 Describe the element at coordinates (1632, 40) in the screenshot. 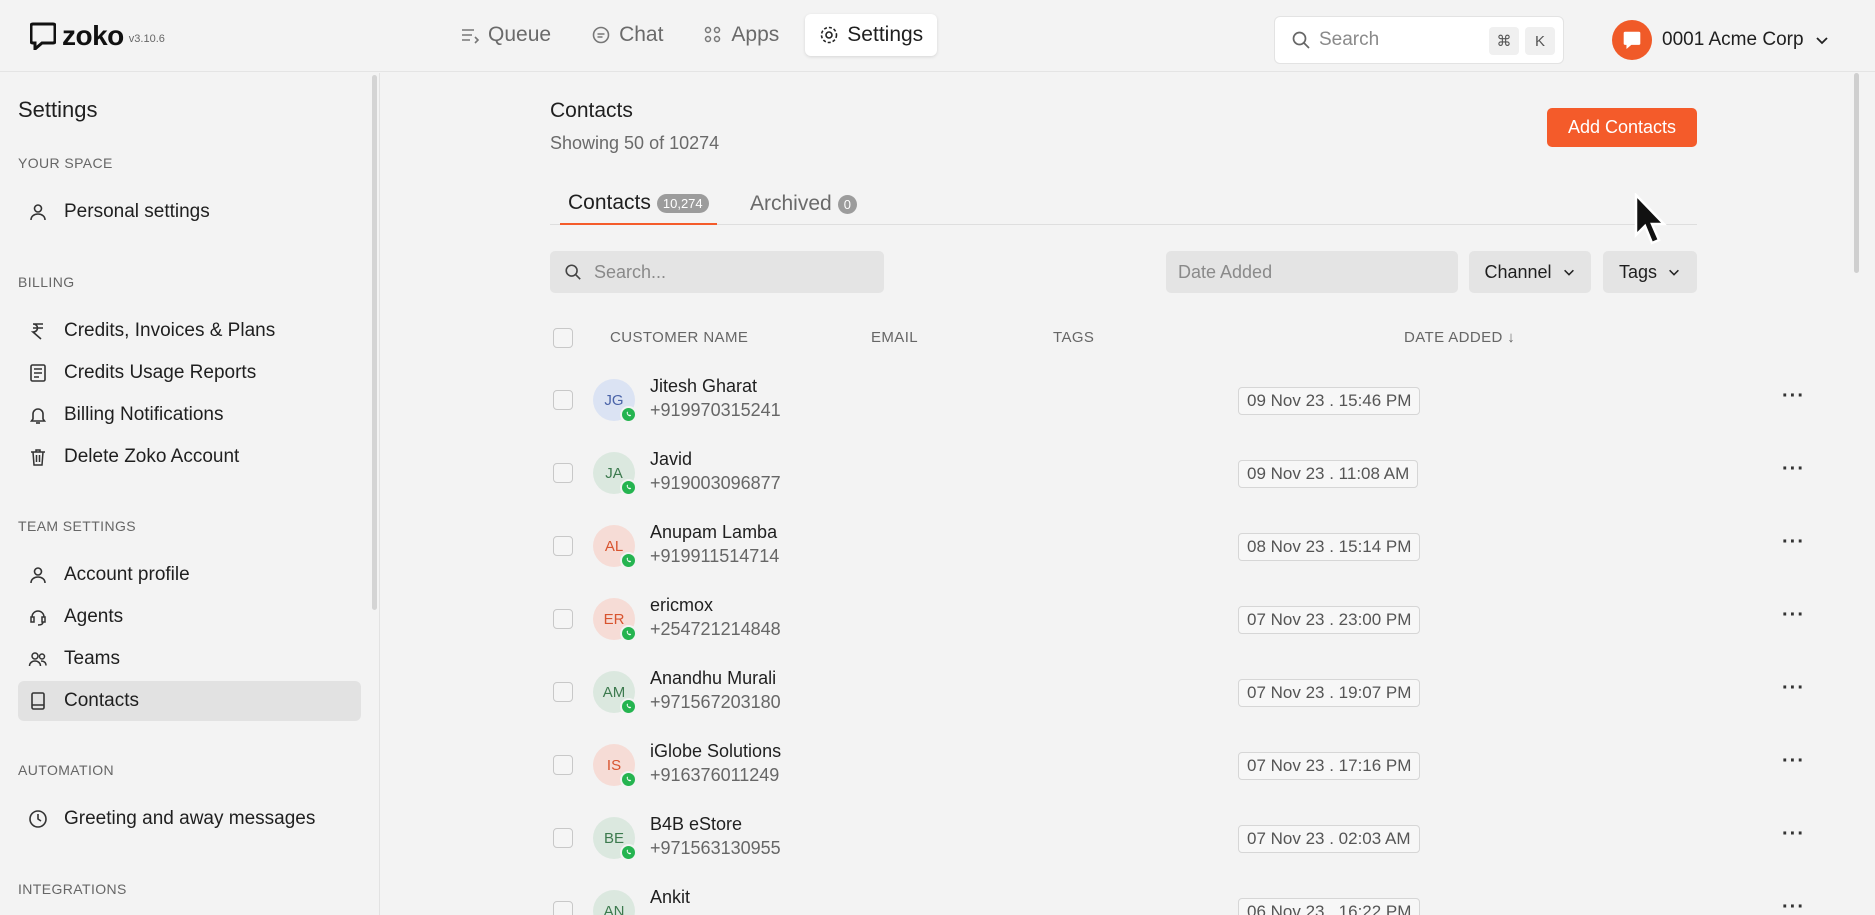

I see `account-avatar` at that location.